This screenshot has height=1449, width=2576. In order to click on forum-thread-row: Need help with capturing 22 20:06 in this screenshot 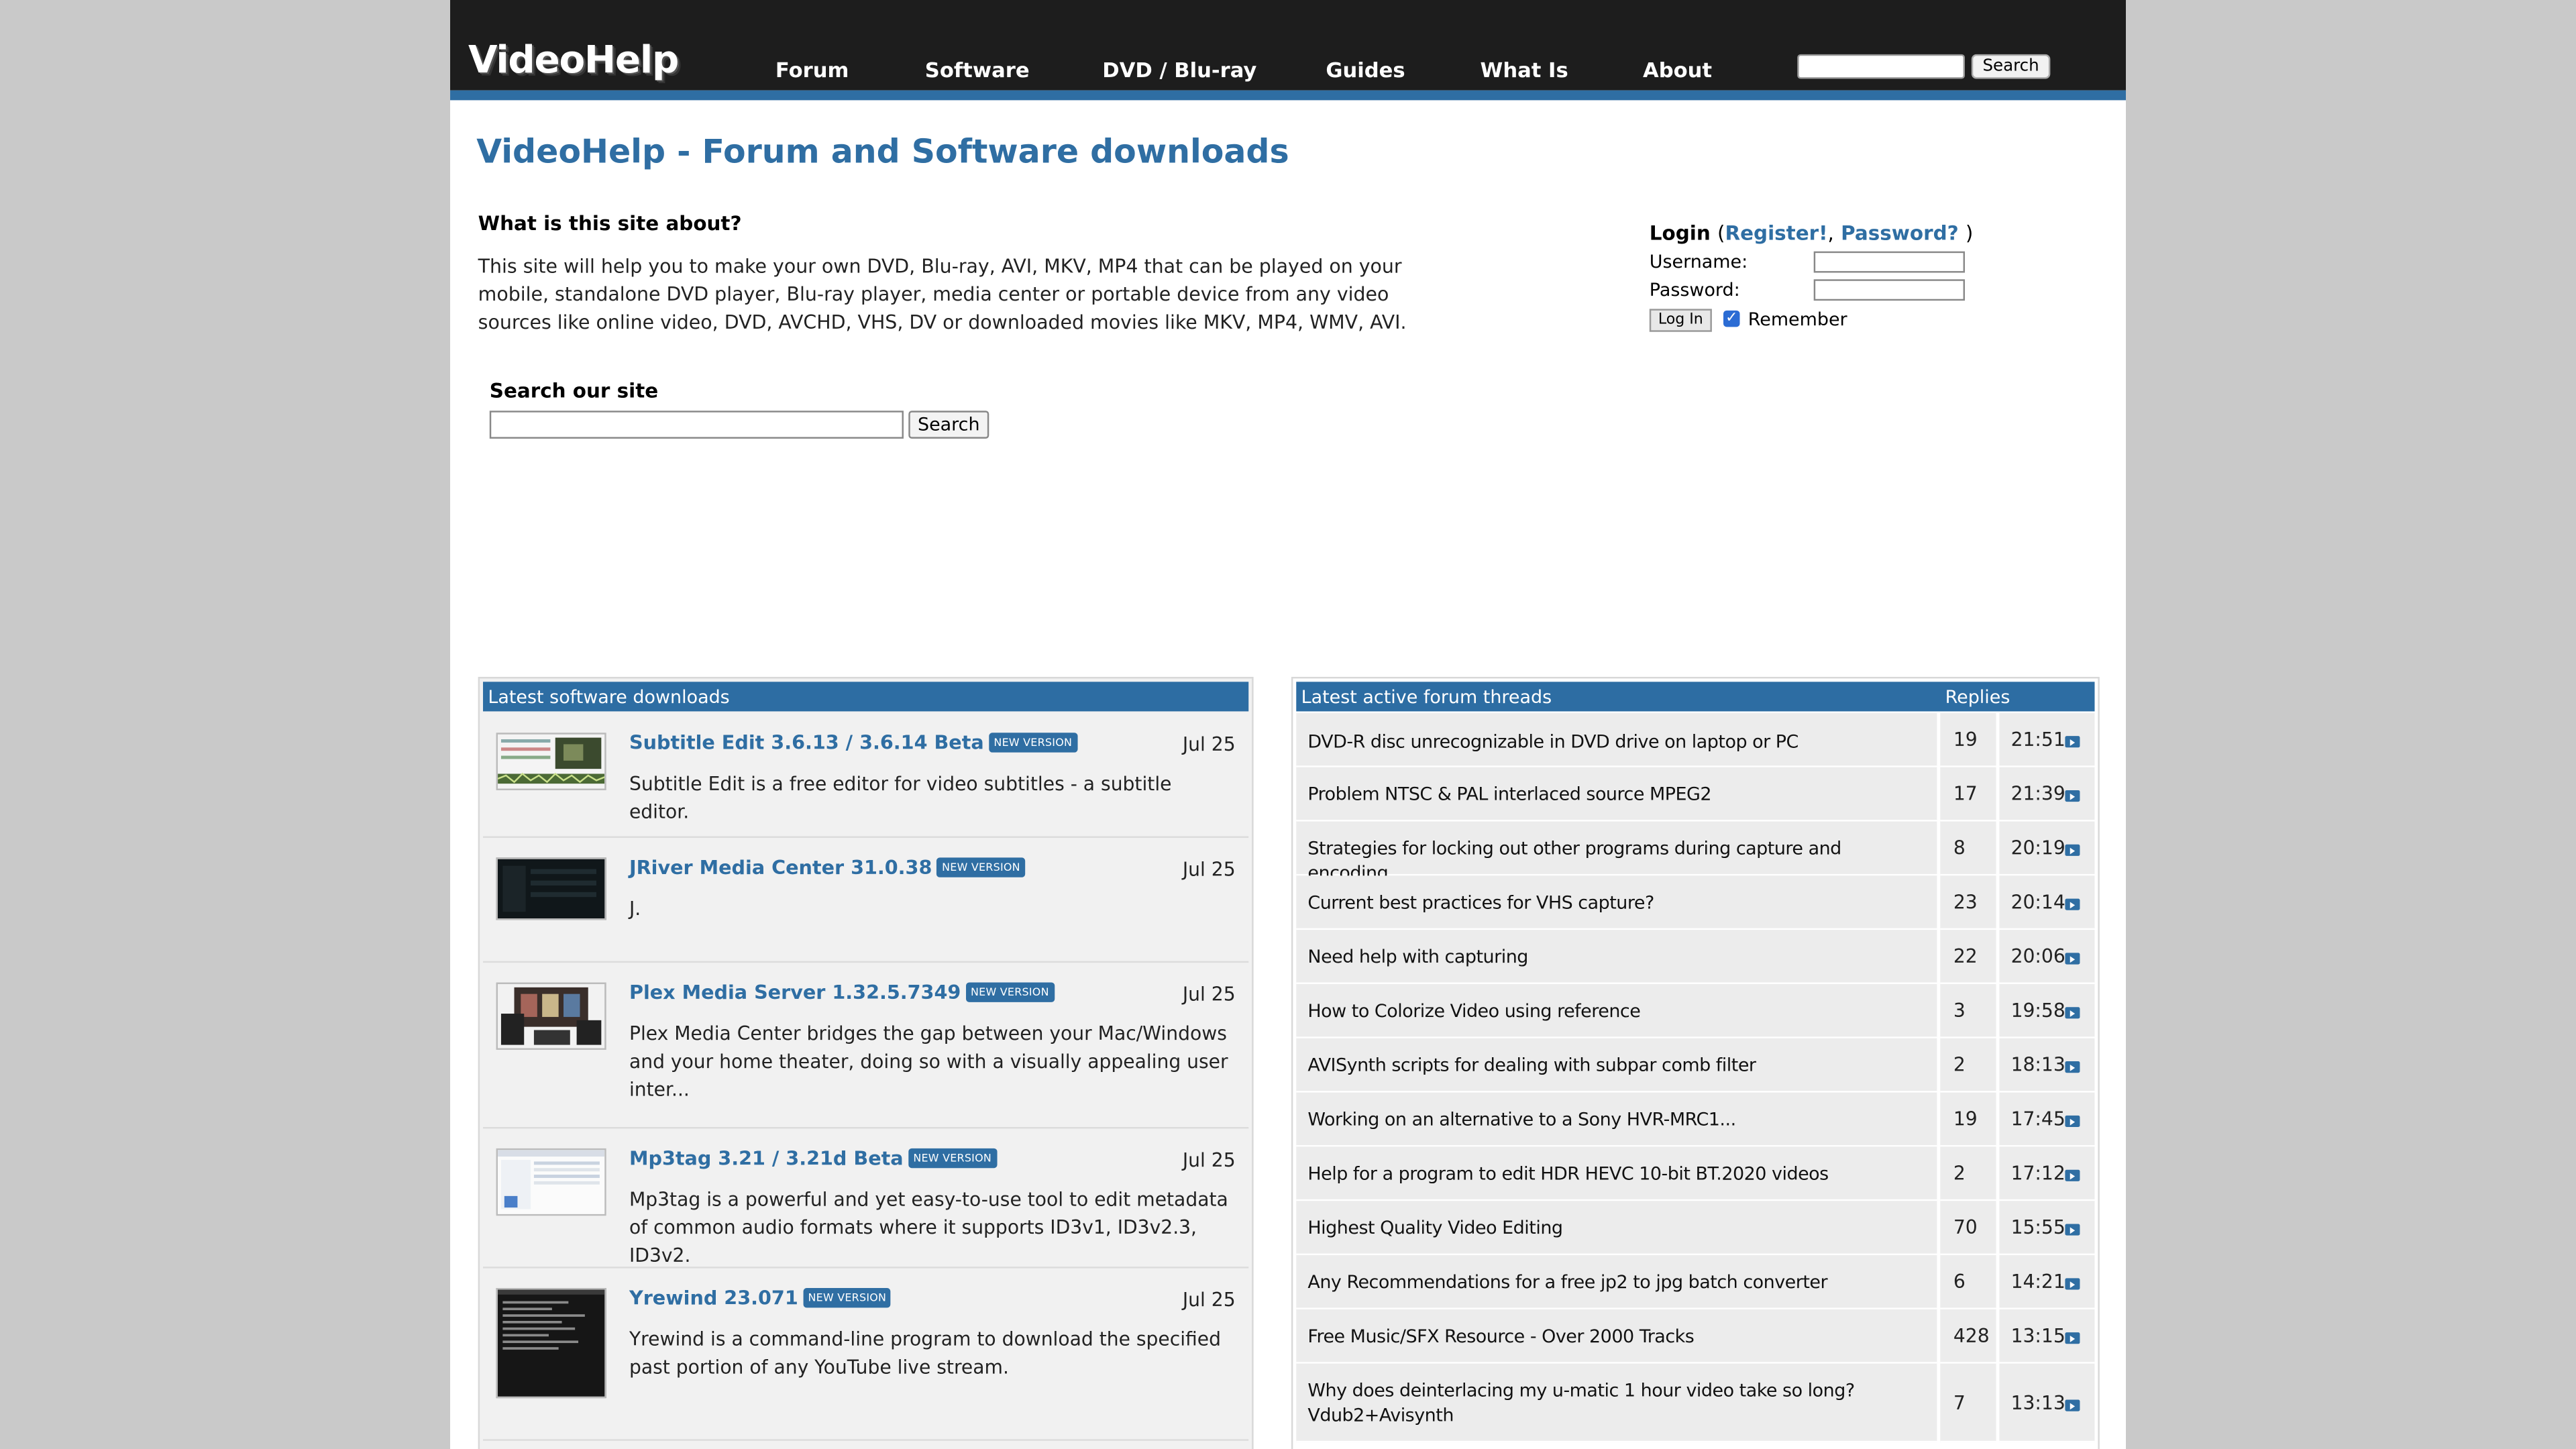, I will do `click(1695, 957)`.